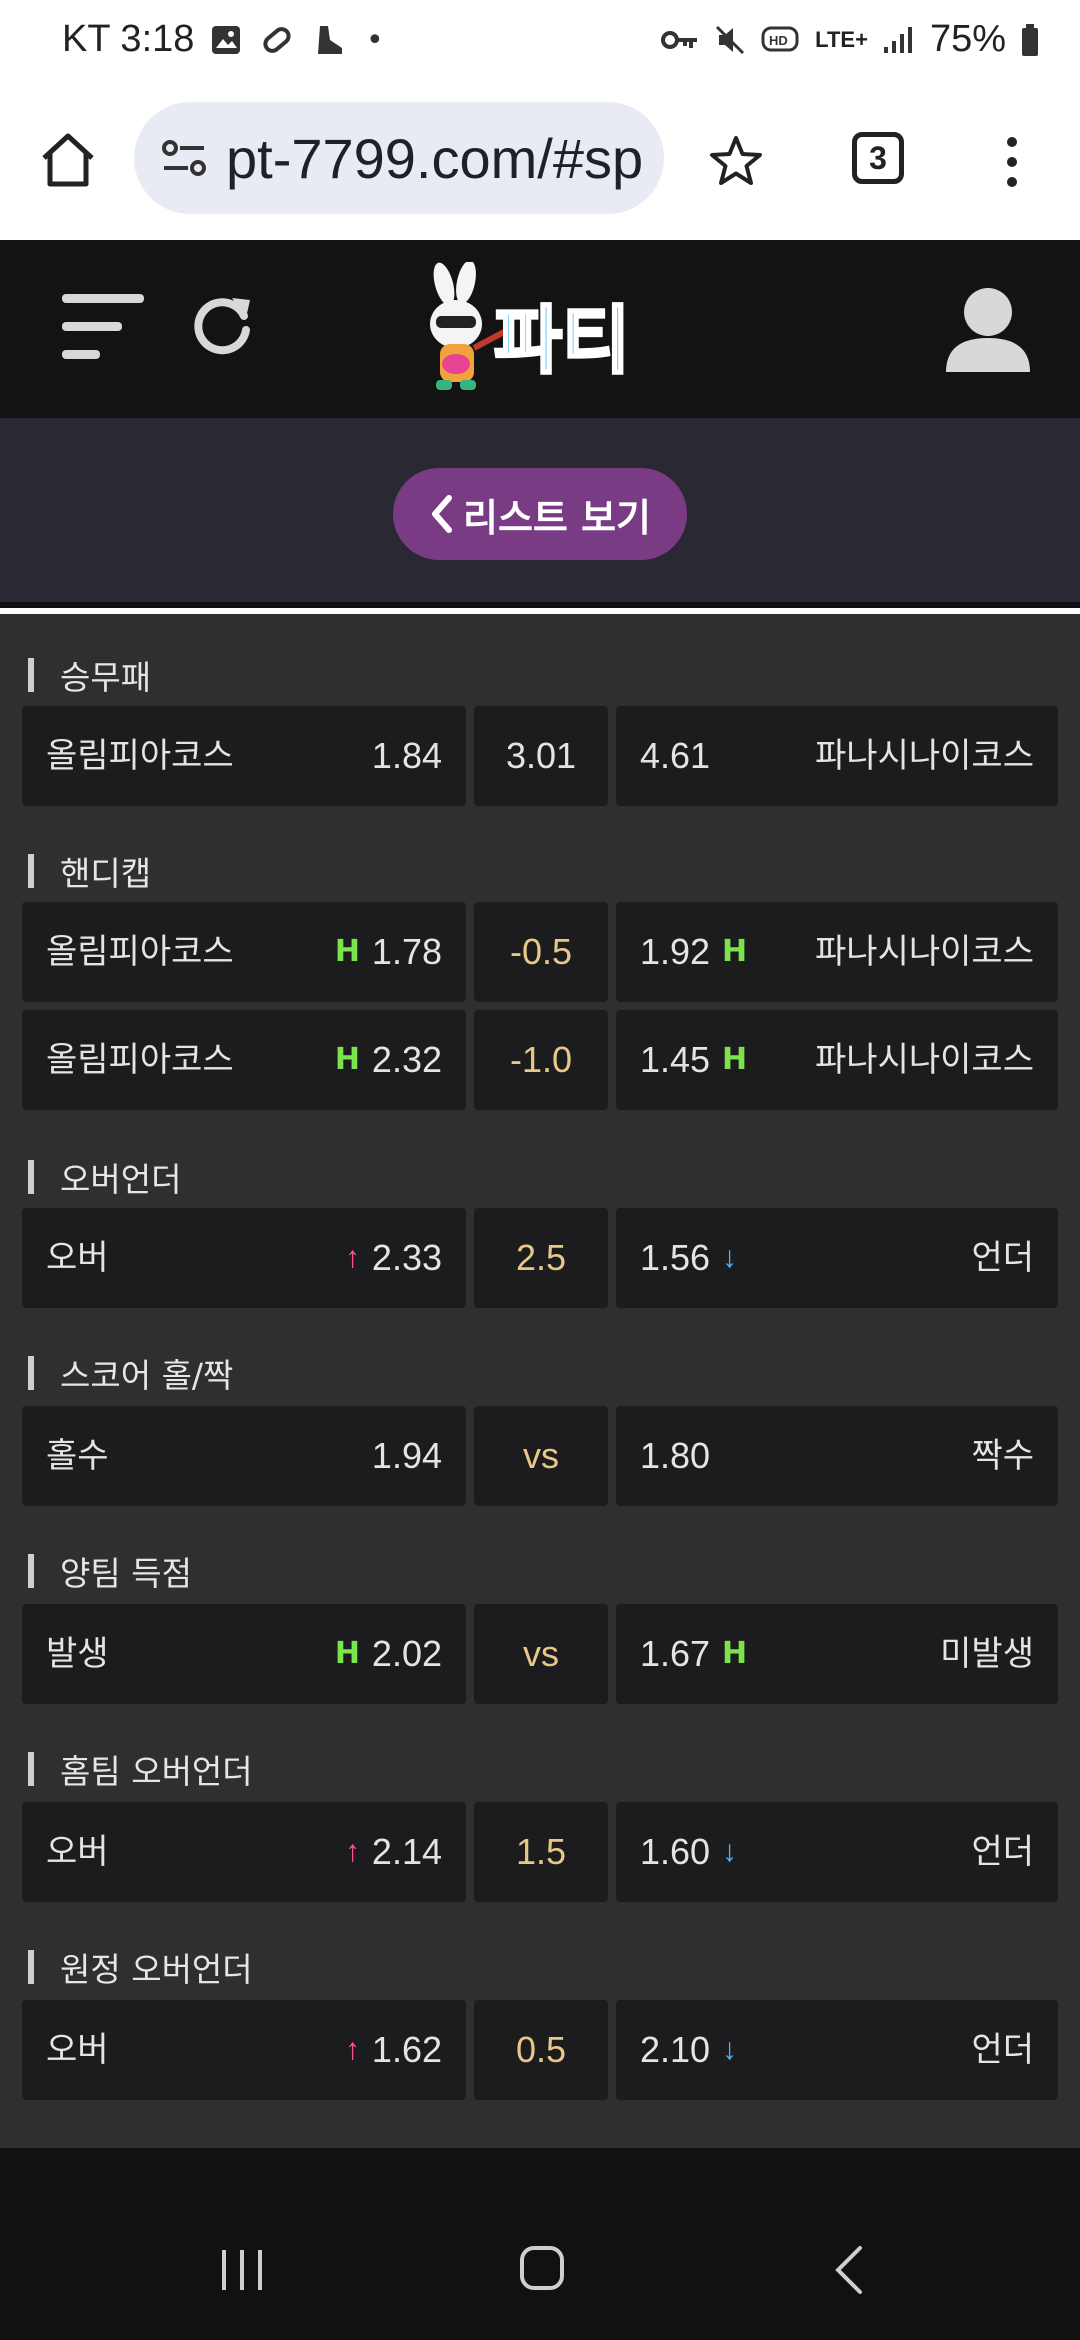  I want to click on line-cell: -0.5, so click(541, 952).